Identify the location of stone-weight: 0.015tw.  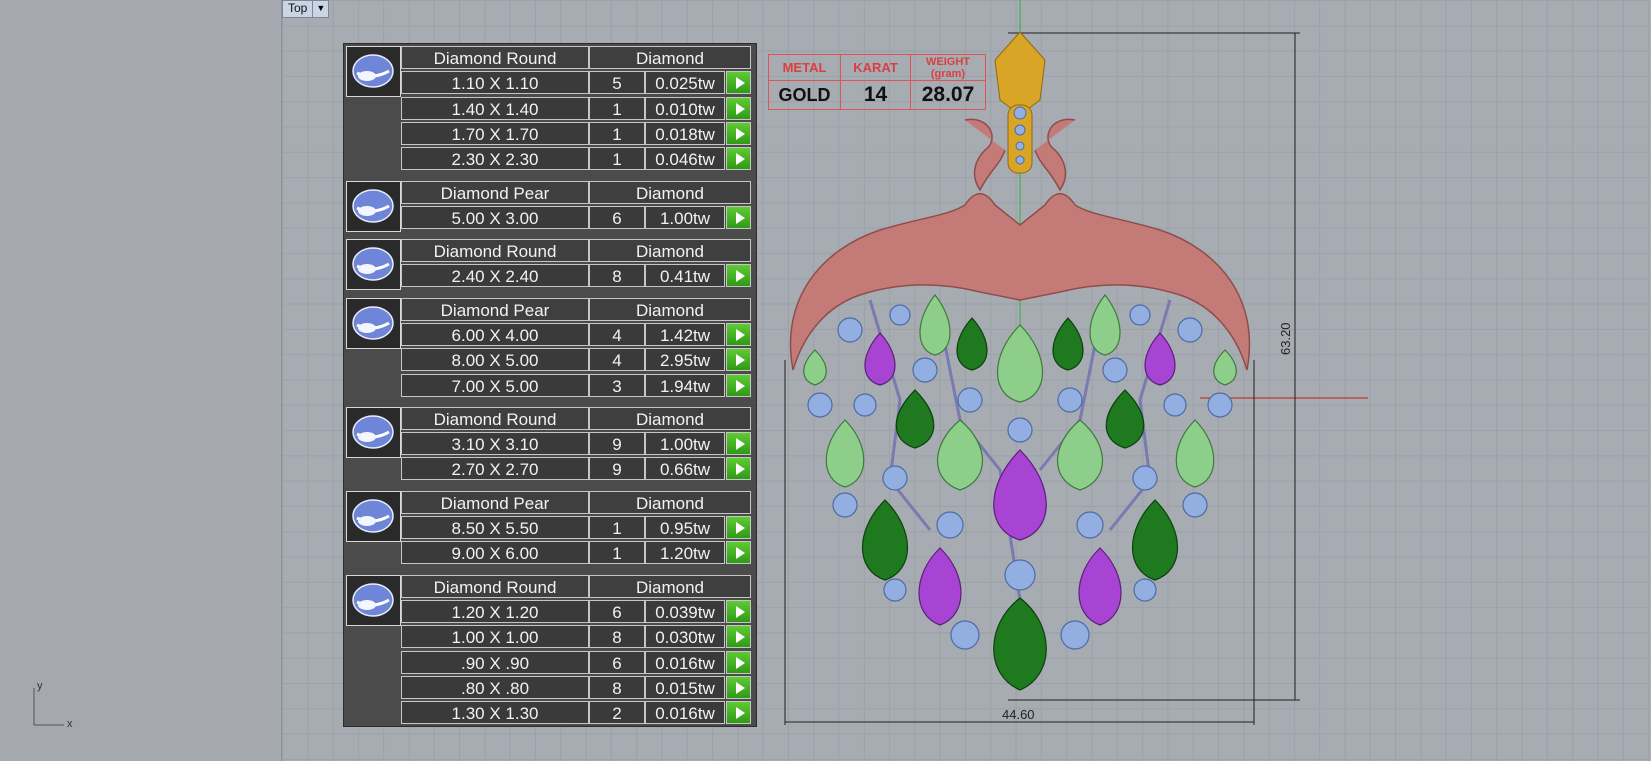
(685, 687).